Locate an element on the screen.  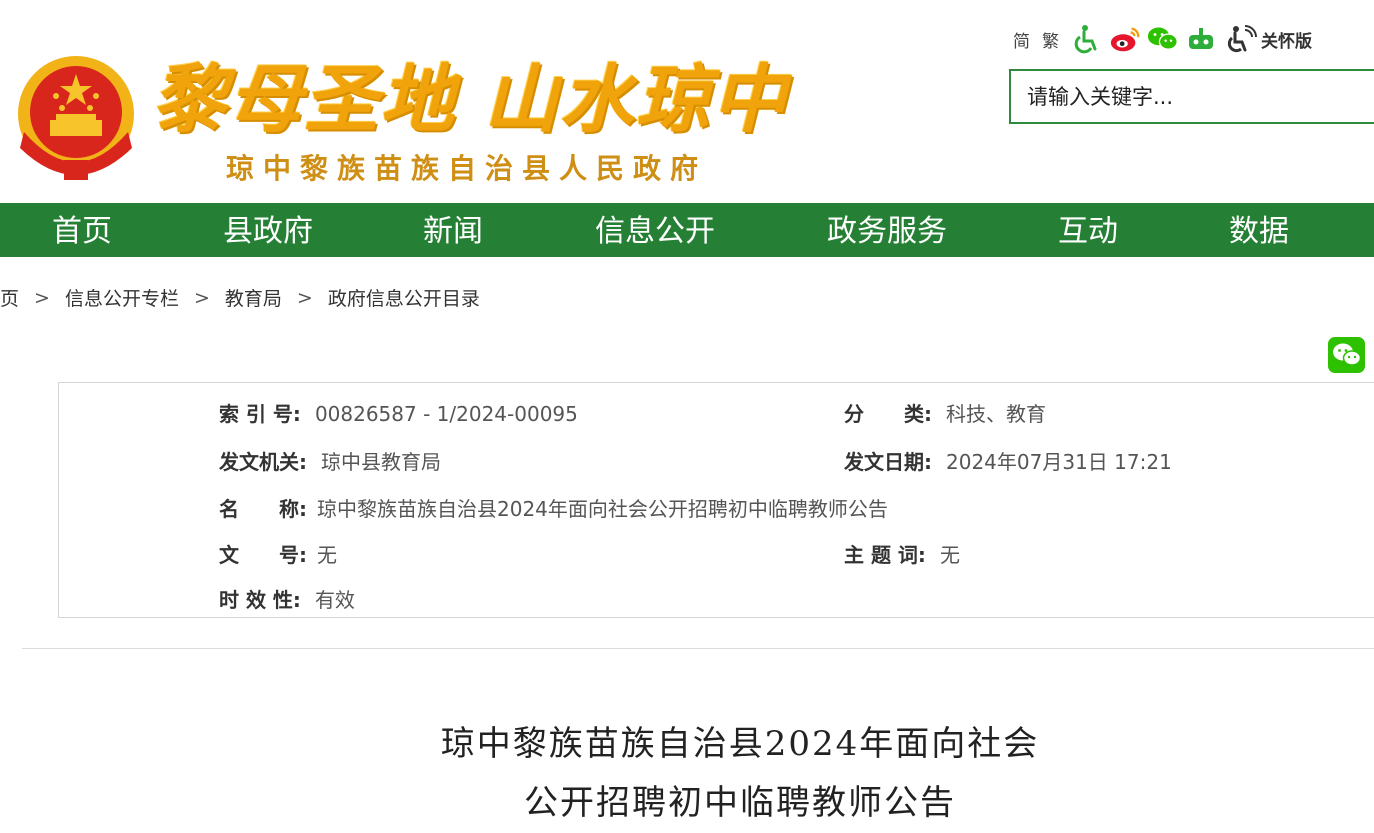
meta-validity-row: 时 效 性: 有效 is located at coordinates (287, 598).